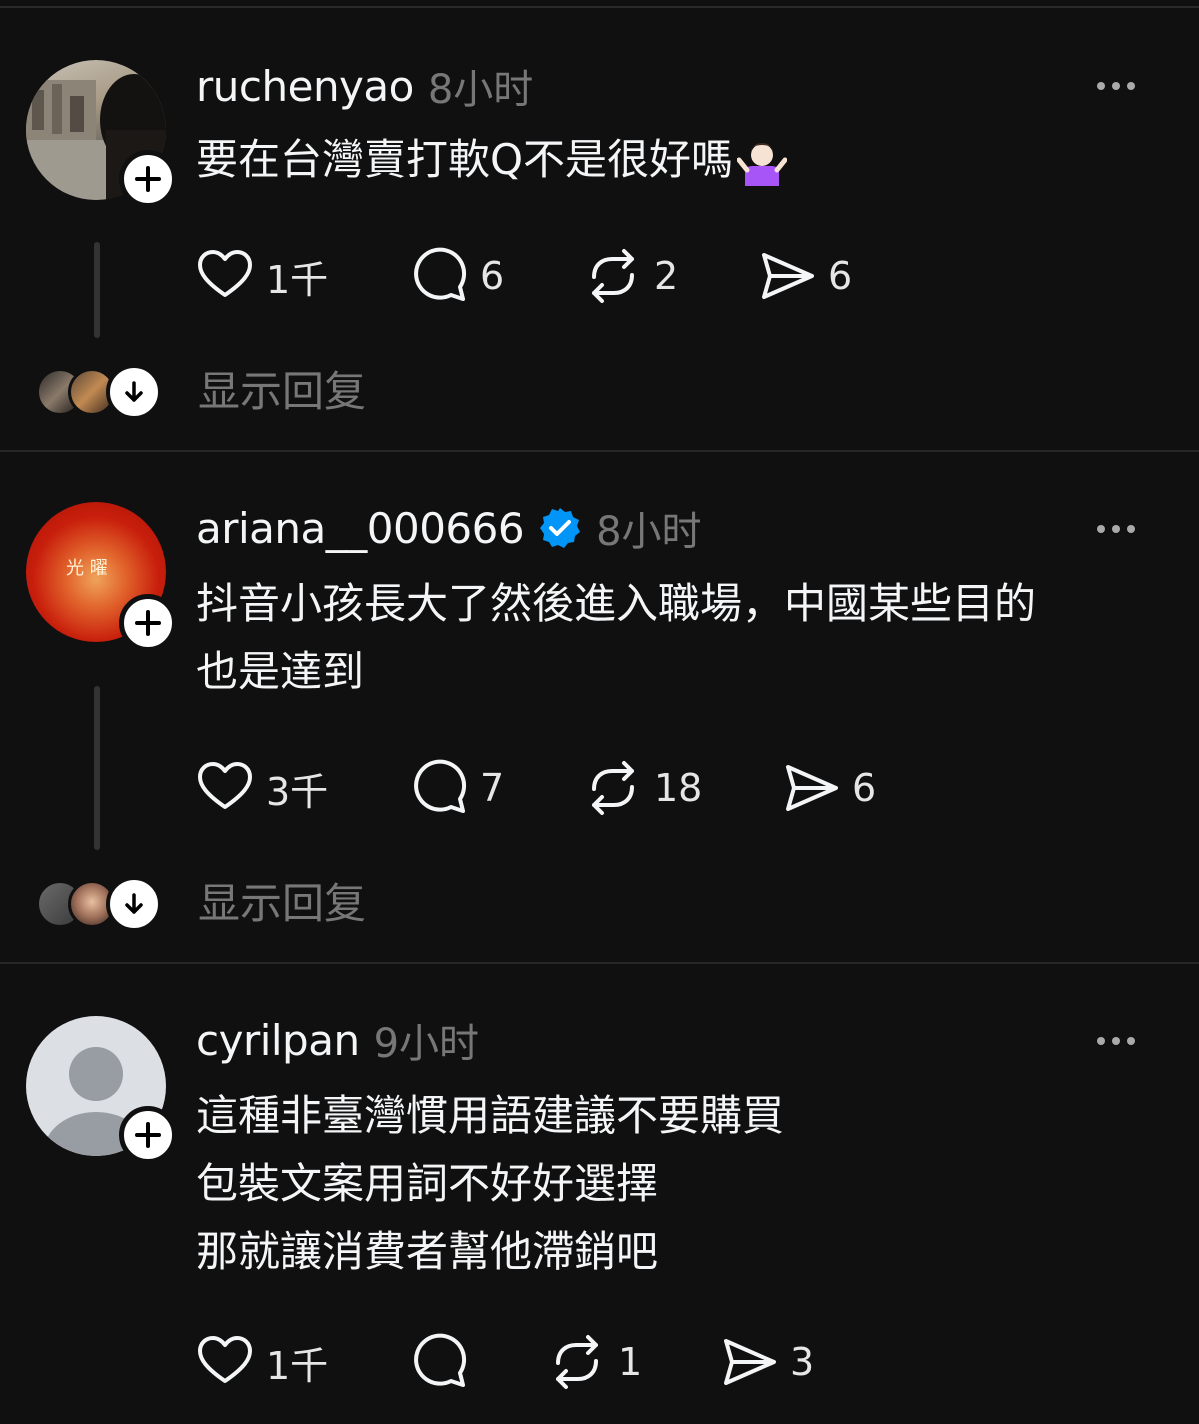 The image size is (1199, 1424). Describe the element at coordinates (465, 159) in the screenshot. I see `post-text-line: 要在台灣賣打軟Q不是很好嗎` at that location.